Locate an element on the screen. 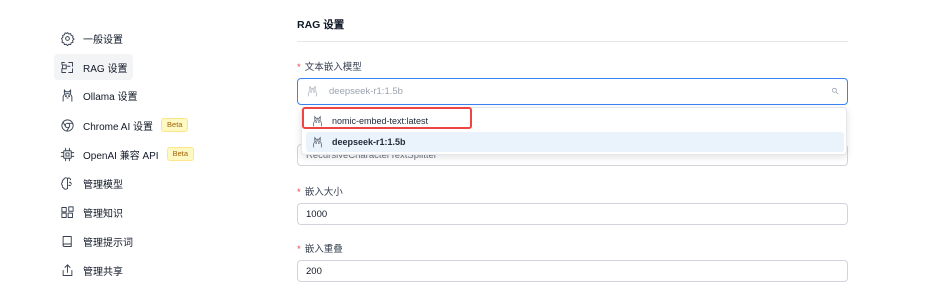 Image resolution: width=952 pixels, height=287 pixels. sidebar-item-label: 管理共享 is located at coordinates (103, 272).